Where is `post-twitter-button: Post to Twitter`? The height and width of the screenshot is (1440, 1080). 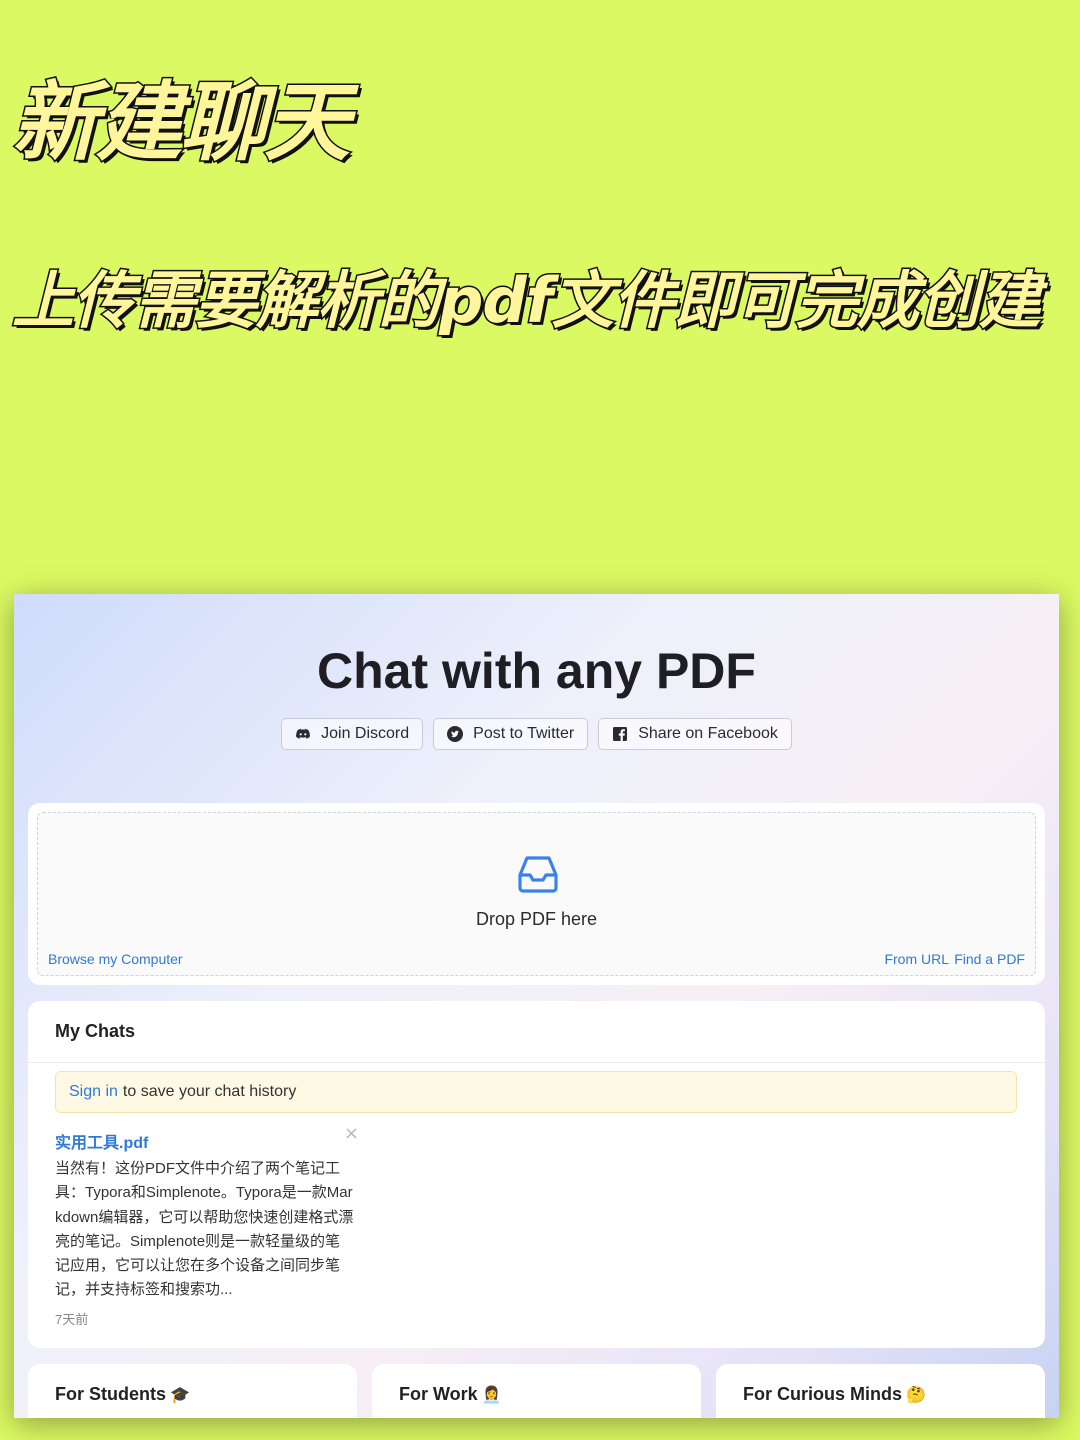
post-twitter-button: Post to Twitter is located at coordinates (511, 734).